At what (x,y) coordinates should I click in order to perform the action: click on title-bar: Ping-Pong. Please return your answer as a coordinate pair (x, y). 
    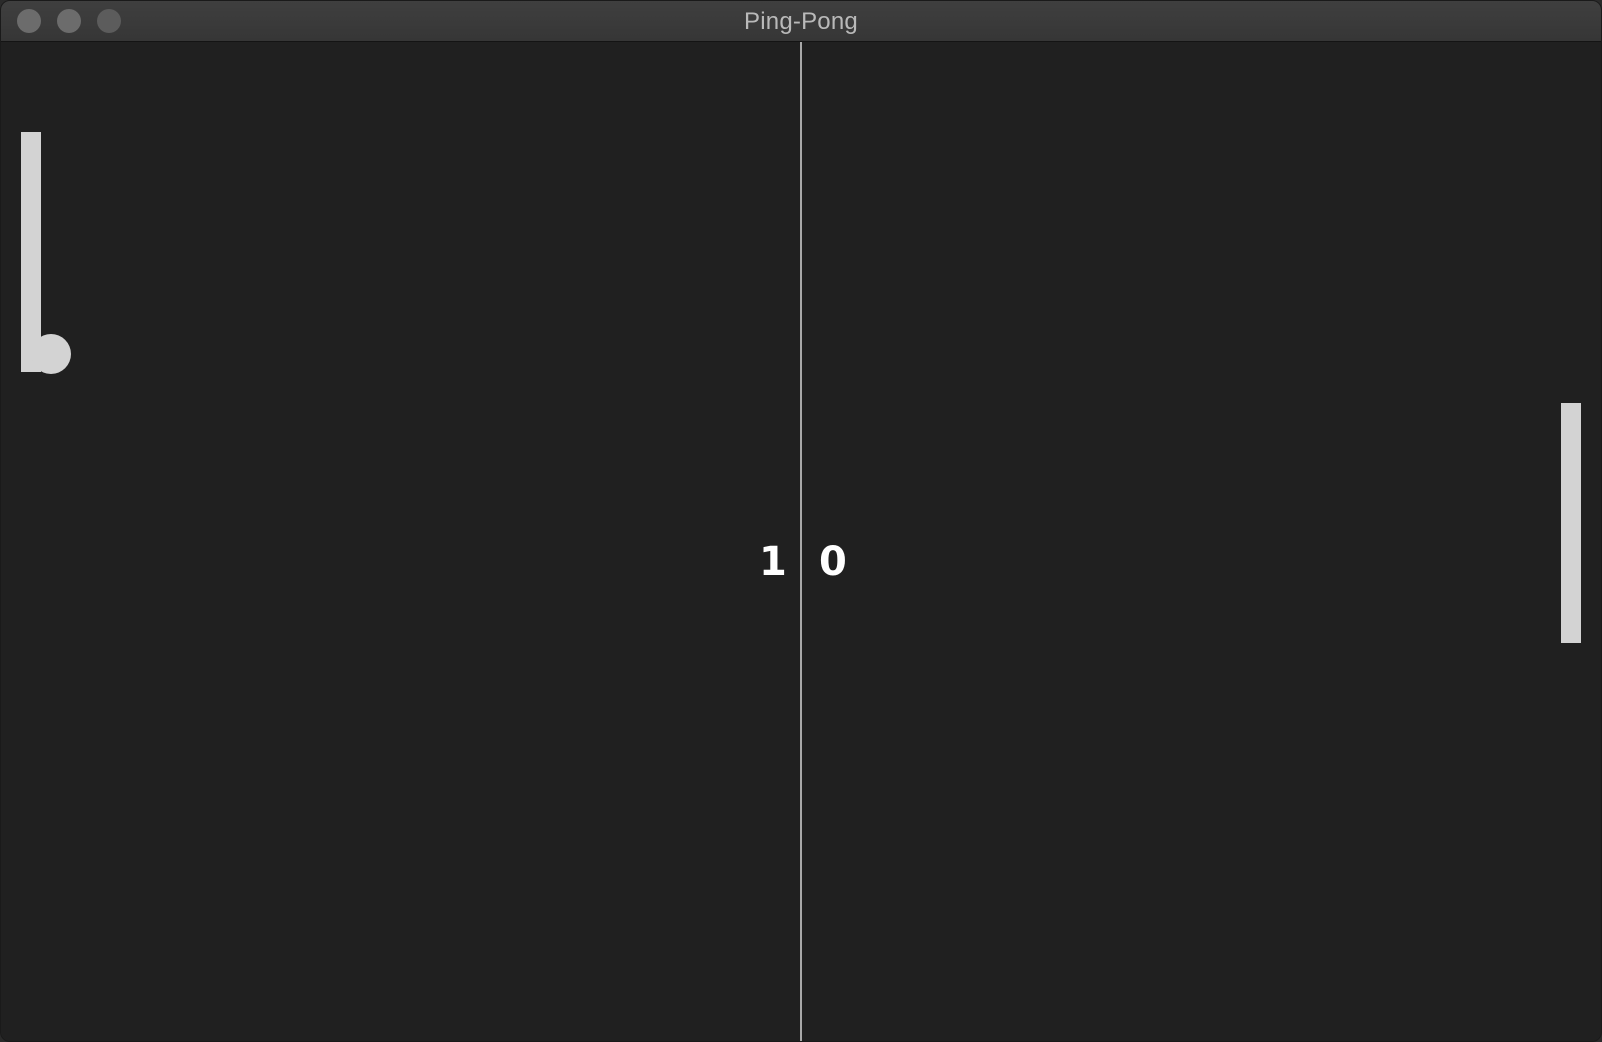
    Looking at the image, I should click on (801, 21).